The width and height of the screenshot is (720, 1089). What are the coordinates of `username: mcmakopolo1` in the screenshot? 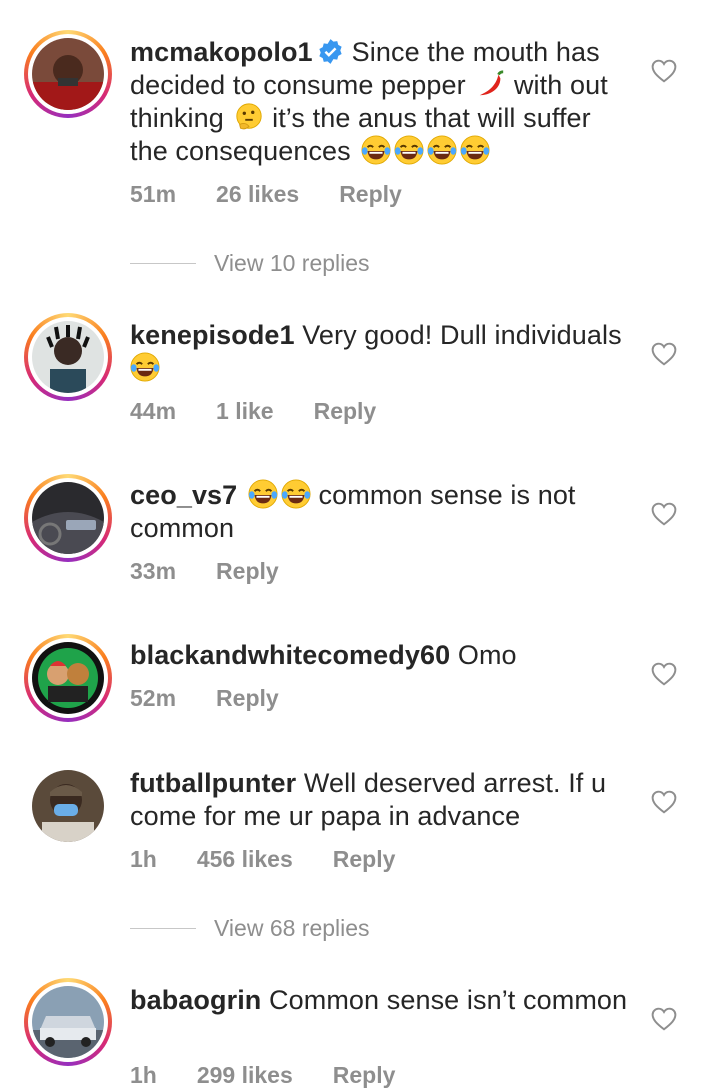 It's located at (221, 52).